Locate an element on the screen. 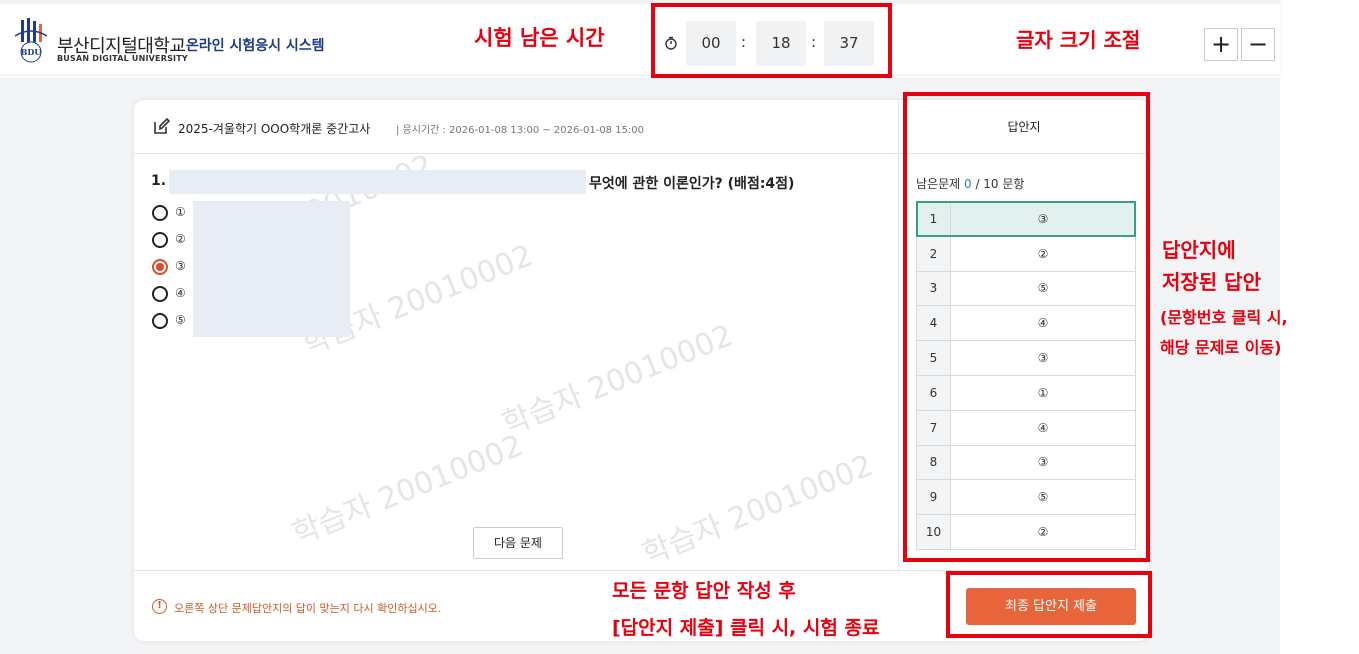 The width and height of the screenshot is (1359, 654). option-number: ① is located at coordinates (180, 212).